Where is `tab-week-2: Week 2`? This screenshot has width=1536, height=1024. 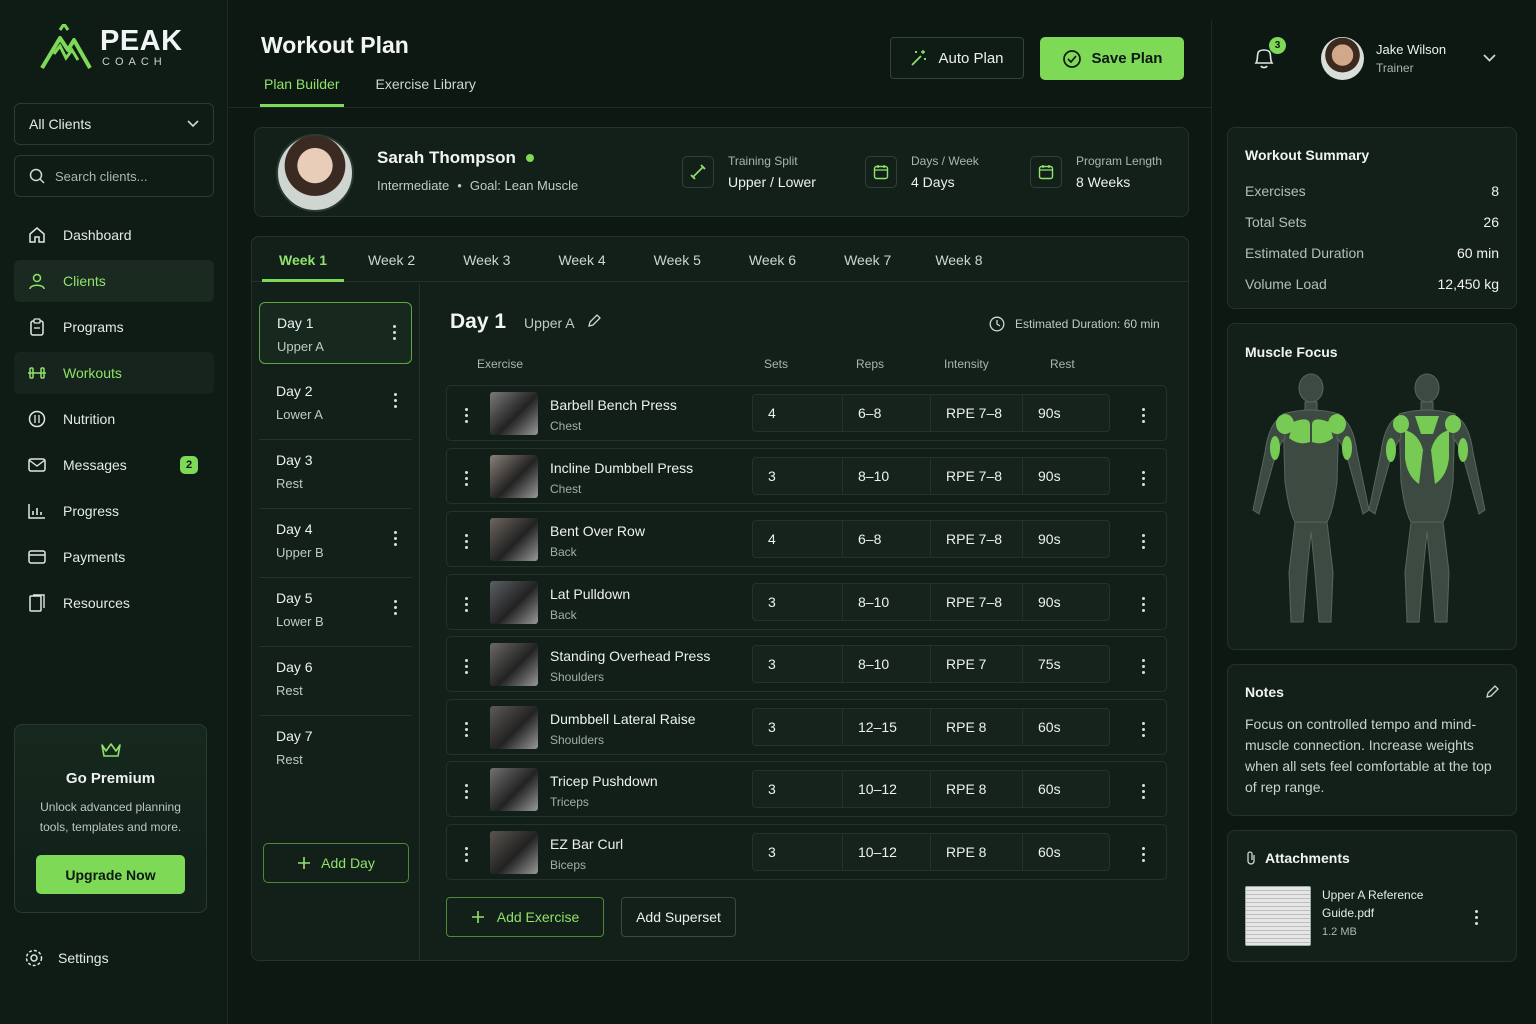 tab-week-2: Week 2 is located at coordinates (391, 259).